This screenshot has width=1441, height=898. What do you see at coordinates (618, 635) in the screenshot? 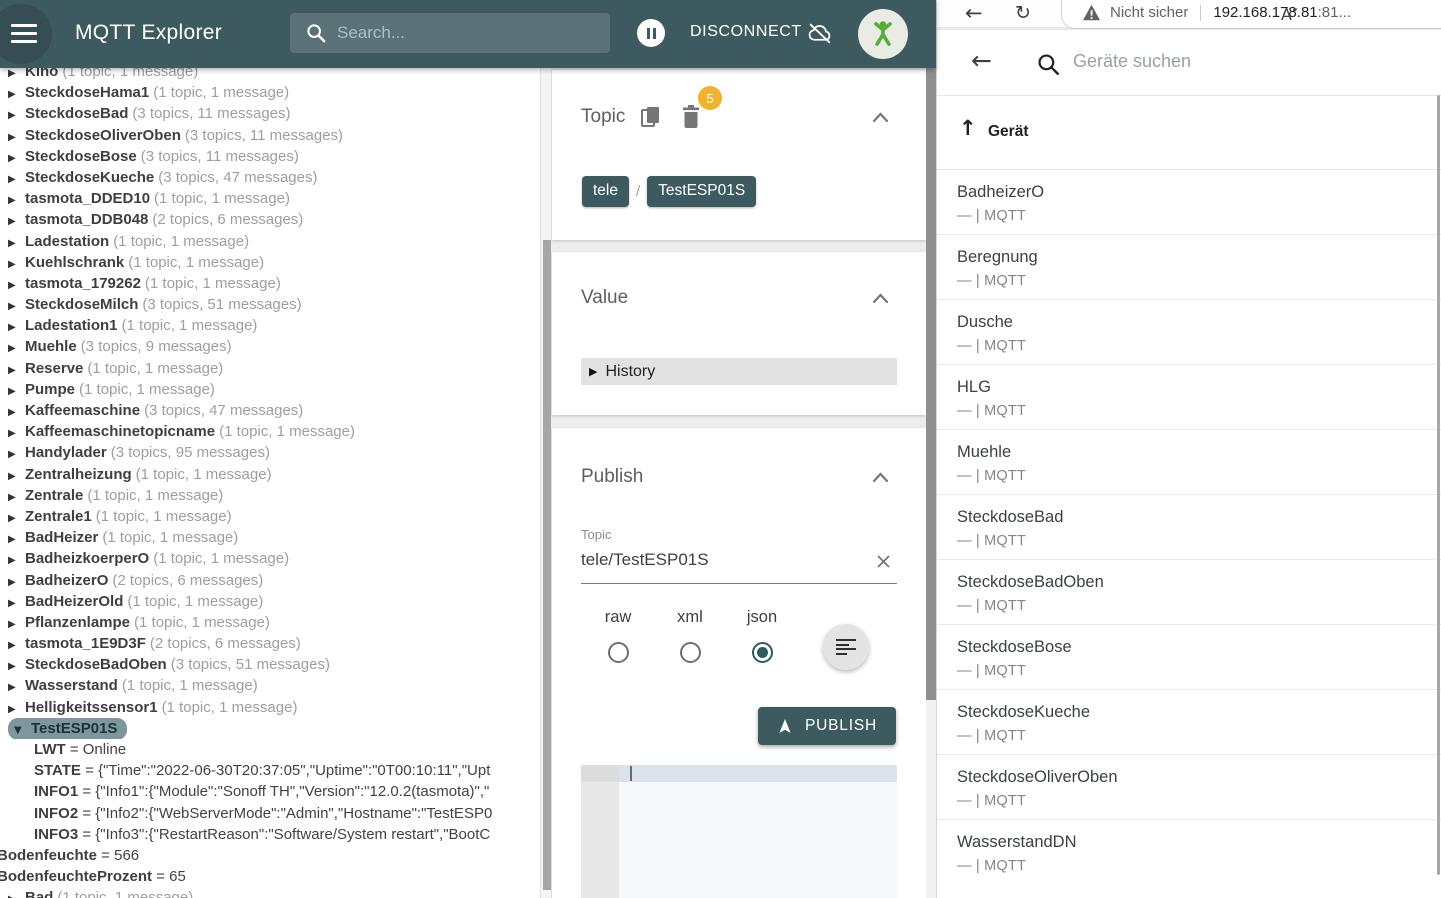
I see `format-option: raw` at bounding box center [618, 635].